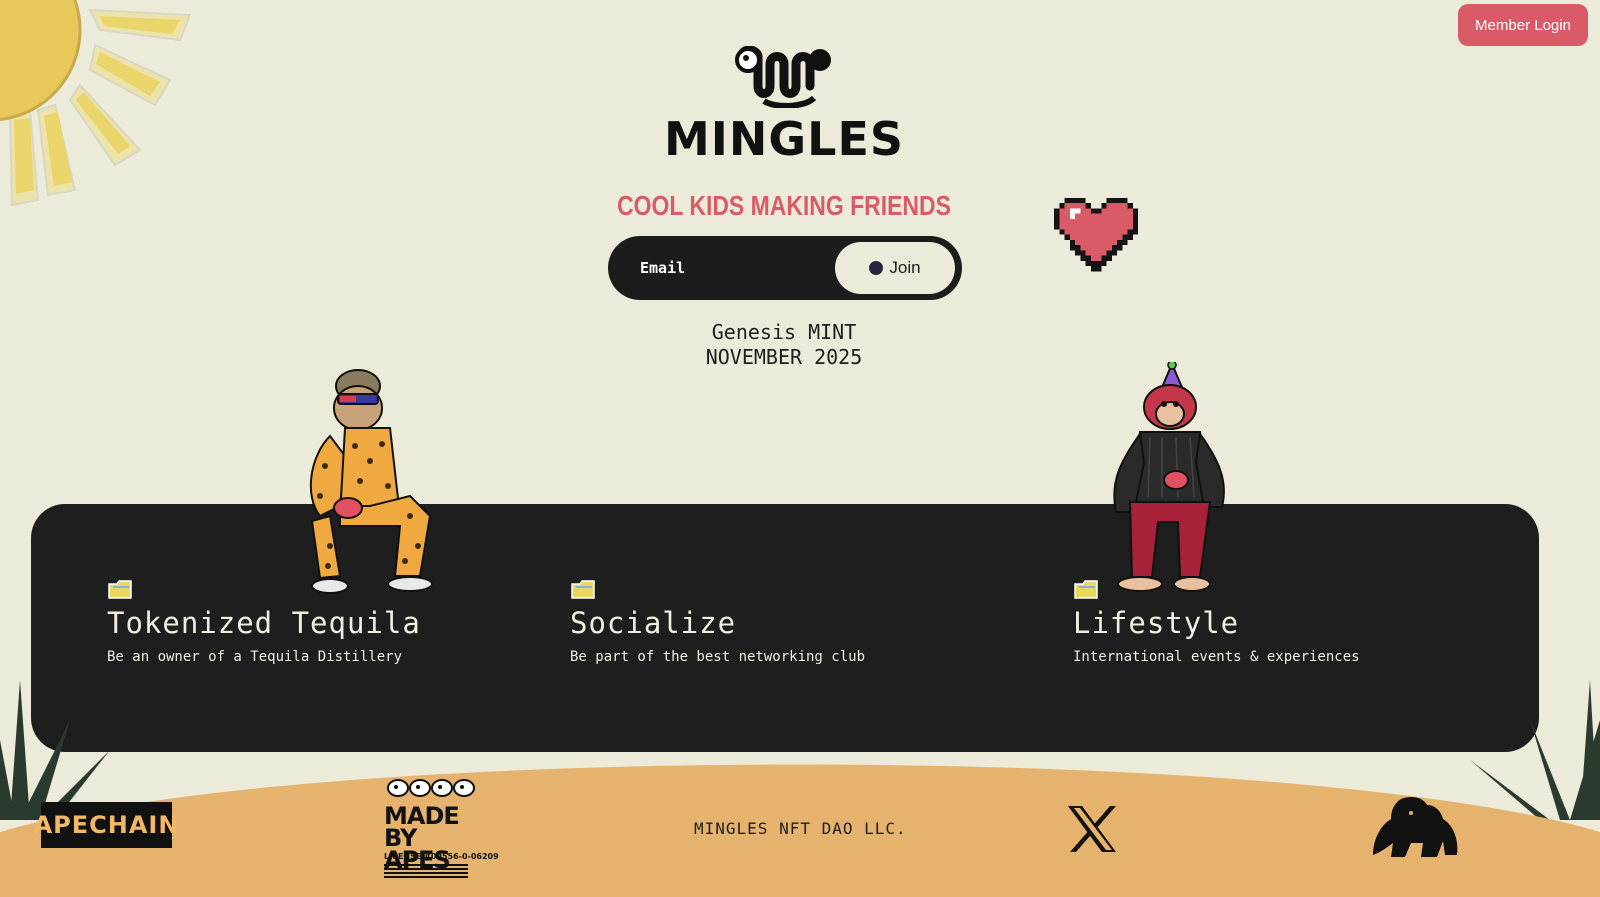  What do you see at coordinates (784, 357) in the screenshot?
I see `mint-line-2: NOVEMBER 2025` at bounding box center [784, 357].